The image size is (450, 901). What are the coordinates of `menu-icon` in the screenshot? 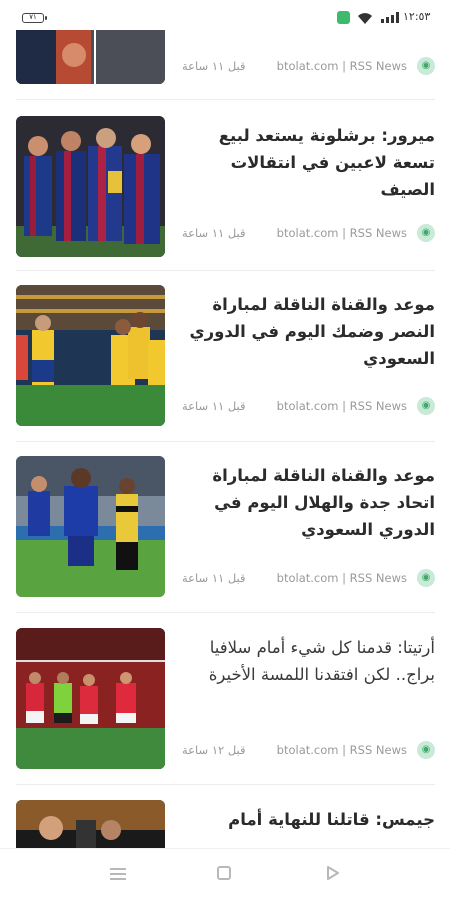 It's located at (118, 875).